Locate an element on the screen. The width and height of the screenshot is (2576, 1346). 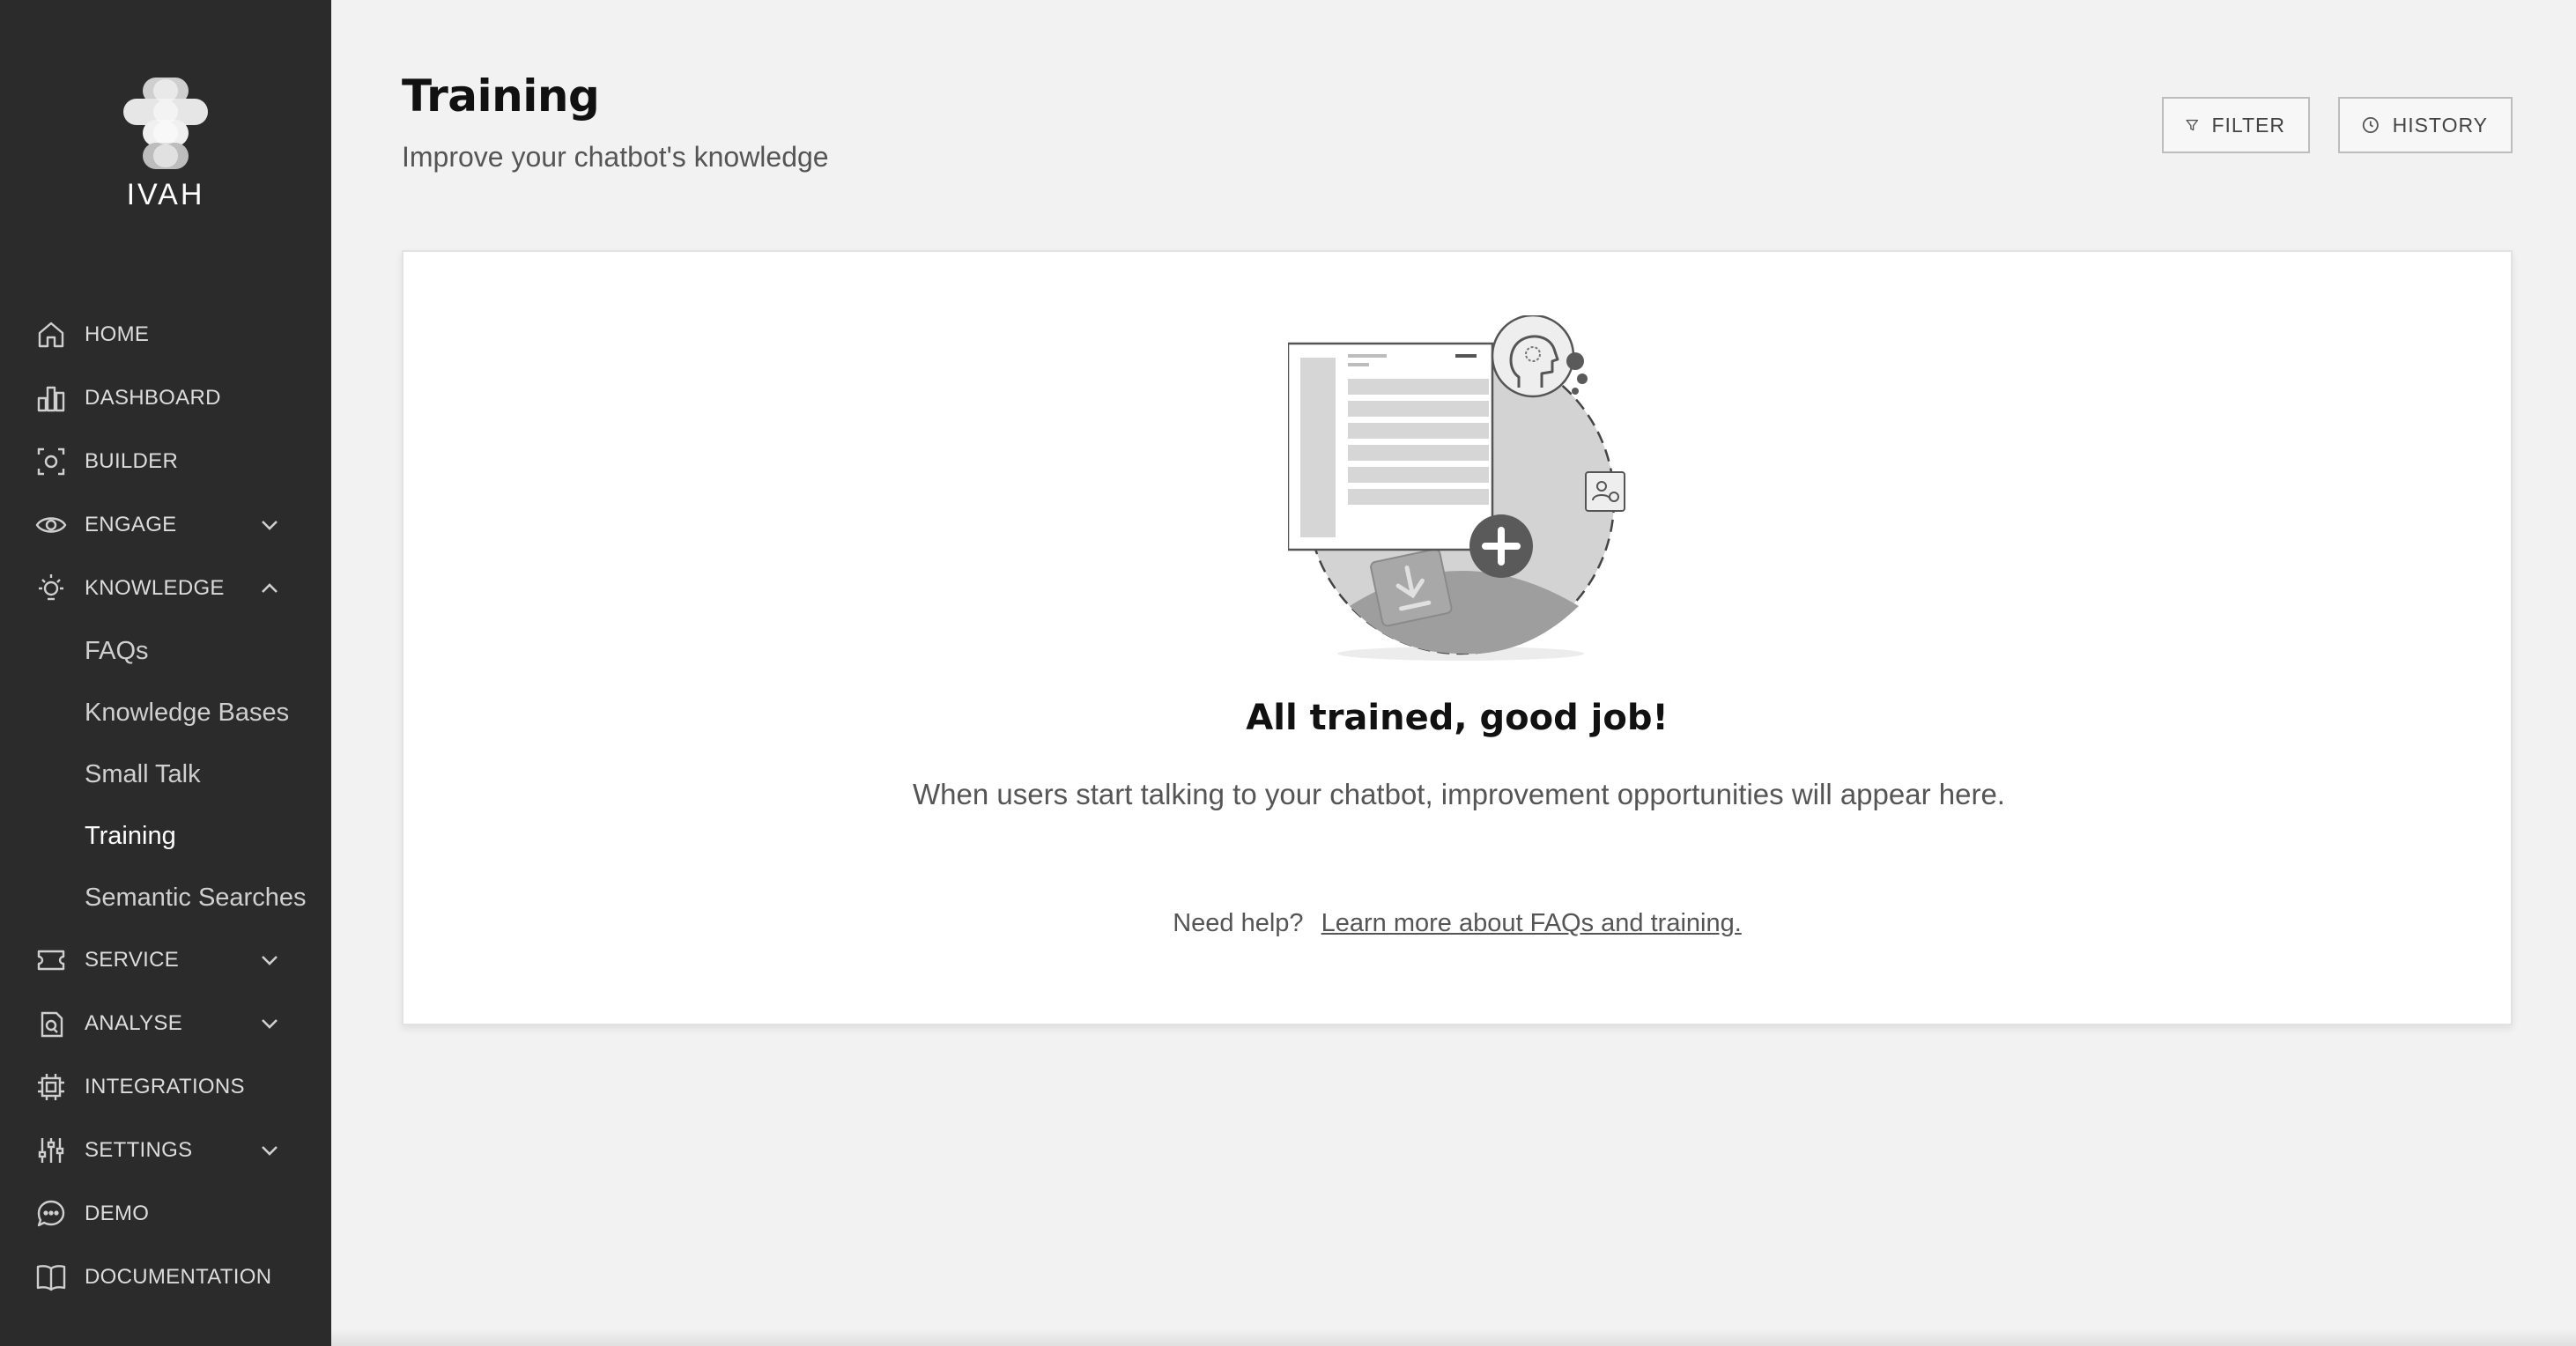
sidebar-item-settings: SETTINGS is located at coordinates (165, 1150).